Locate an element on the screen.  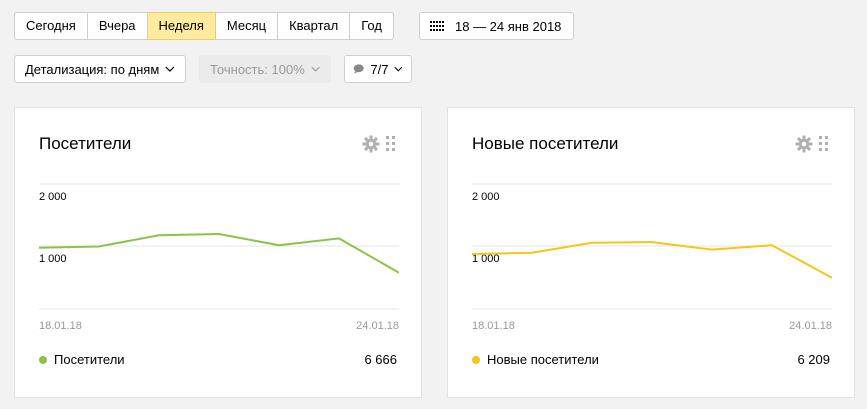
chart-legend: Посетители is located at coordinates (82, 359).